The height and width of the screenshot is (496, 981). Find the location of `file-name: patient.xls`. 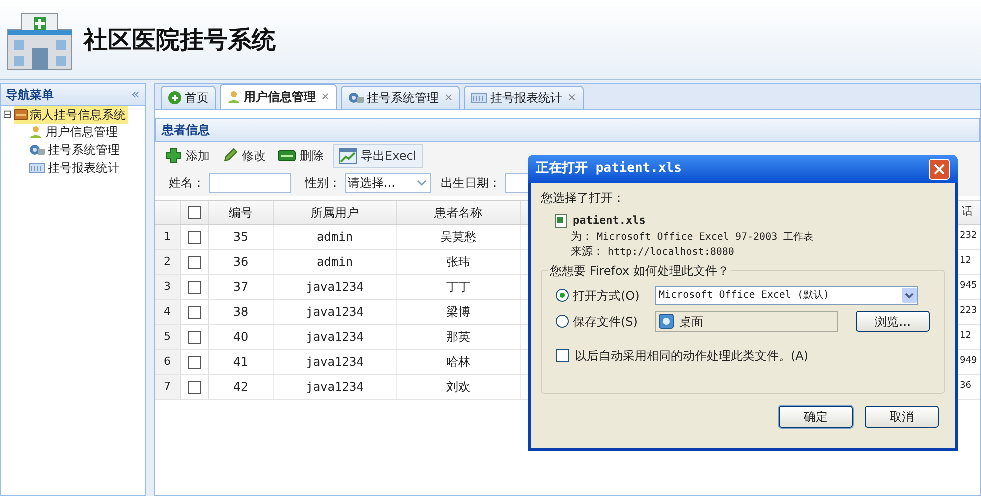

file-name: patient.xls is located at coordinates (609, 221).